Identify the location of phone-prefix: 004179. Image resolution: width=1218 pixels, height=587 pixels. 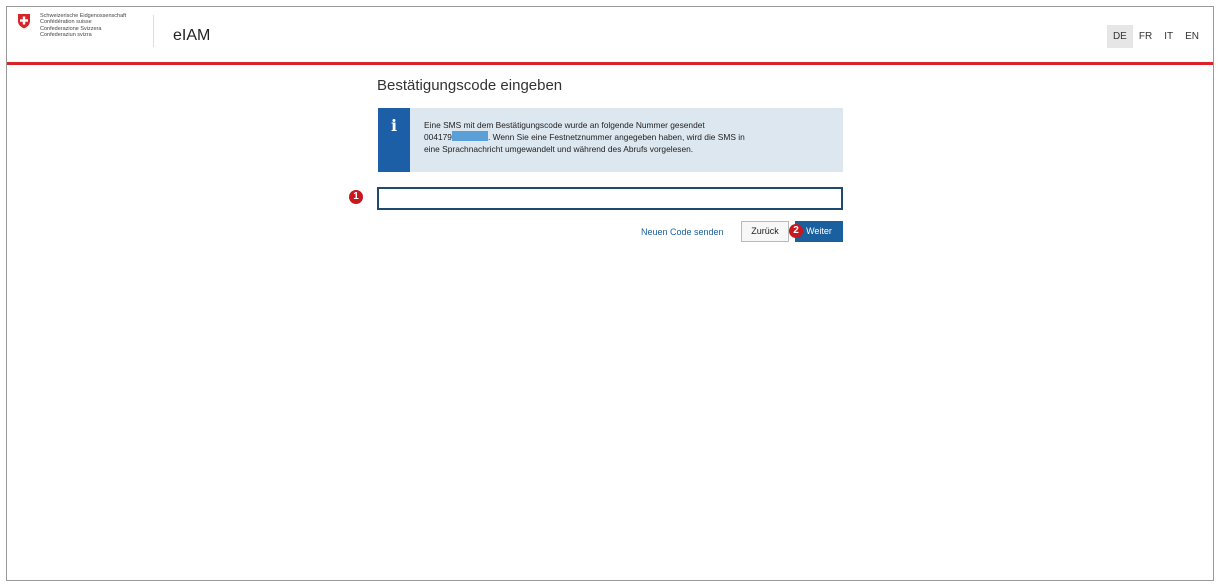
(438, 137).